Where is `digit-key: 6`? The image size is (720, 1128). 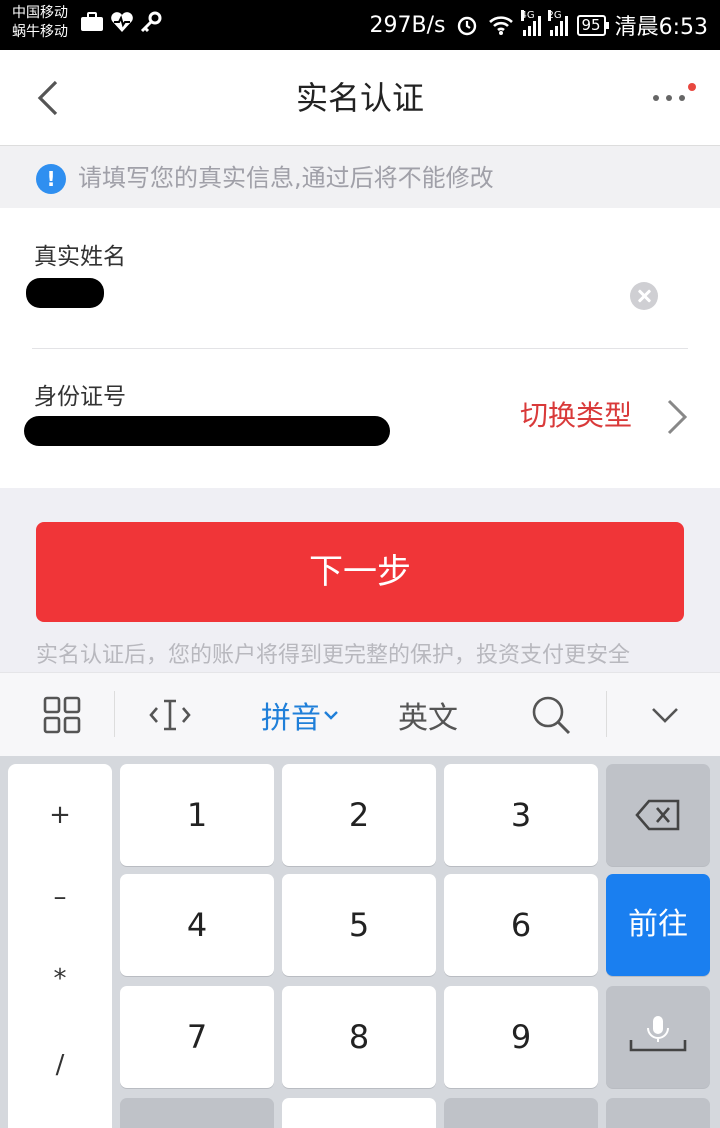
digit-key: 6 is located at coordinates (521, 925).